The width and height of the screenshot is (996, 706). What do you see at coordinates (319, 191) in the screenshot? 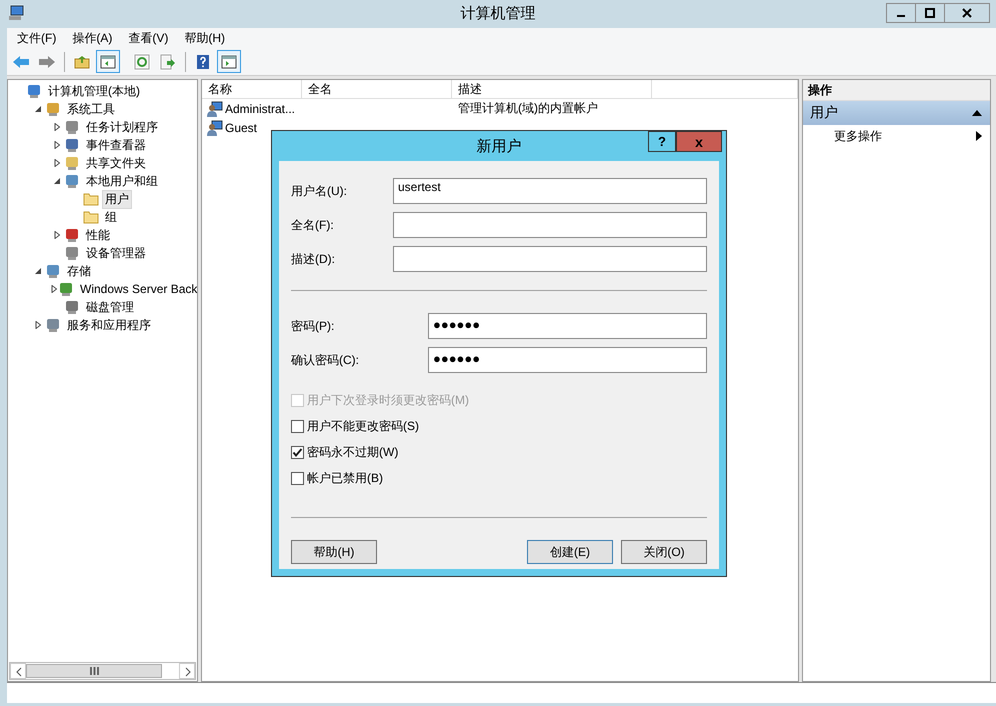
I see `field-label: 用户名(U):` at bounding box center [319, 191].